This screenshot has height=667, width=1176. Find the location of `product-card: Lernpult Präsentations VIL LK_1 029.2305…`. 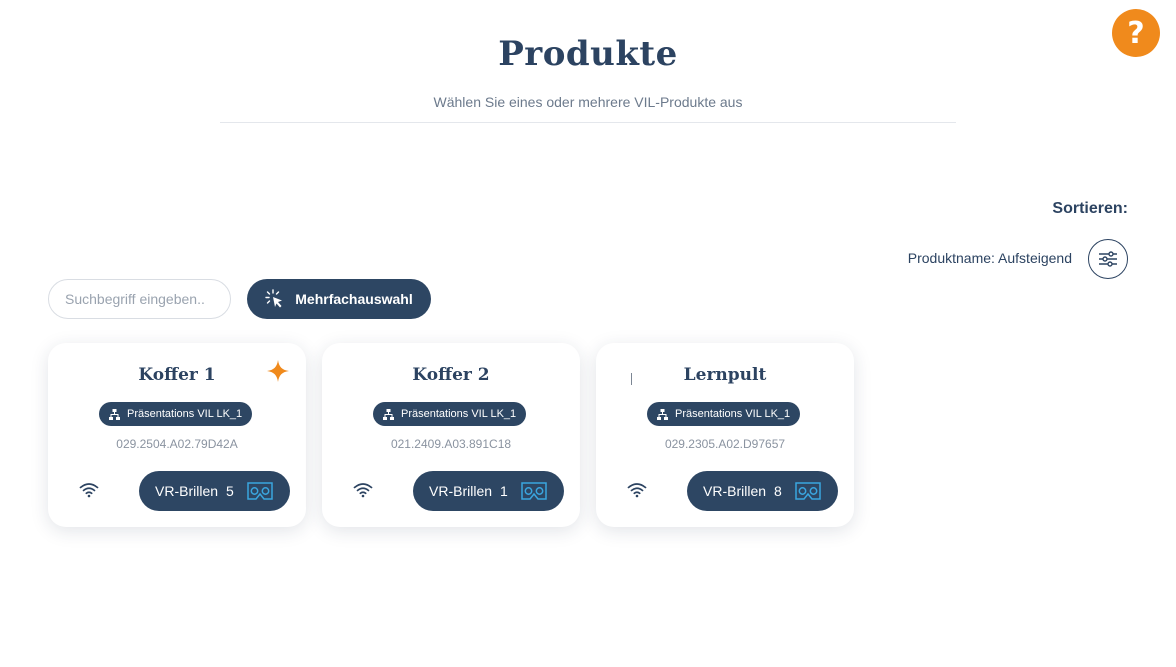

product-card: Lernpult Präsentations VIL LK_1 029.2305… is located at coordinates (725, 435).